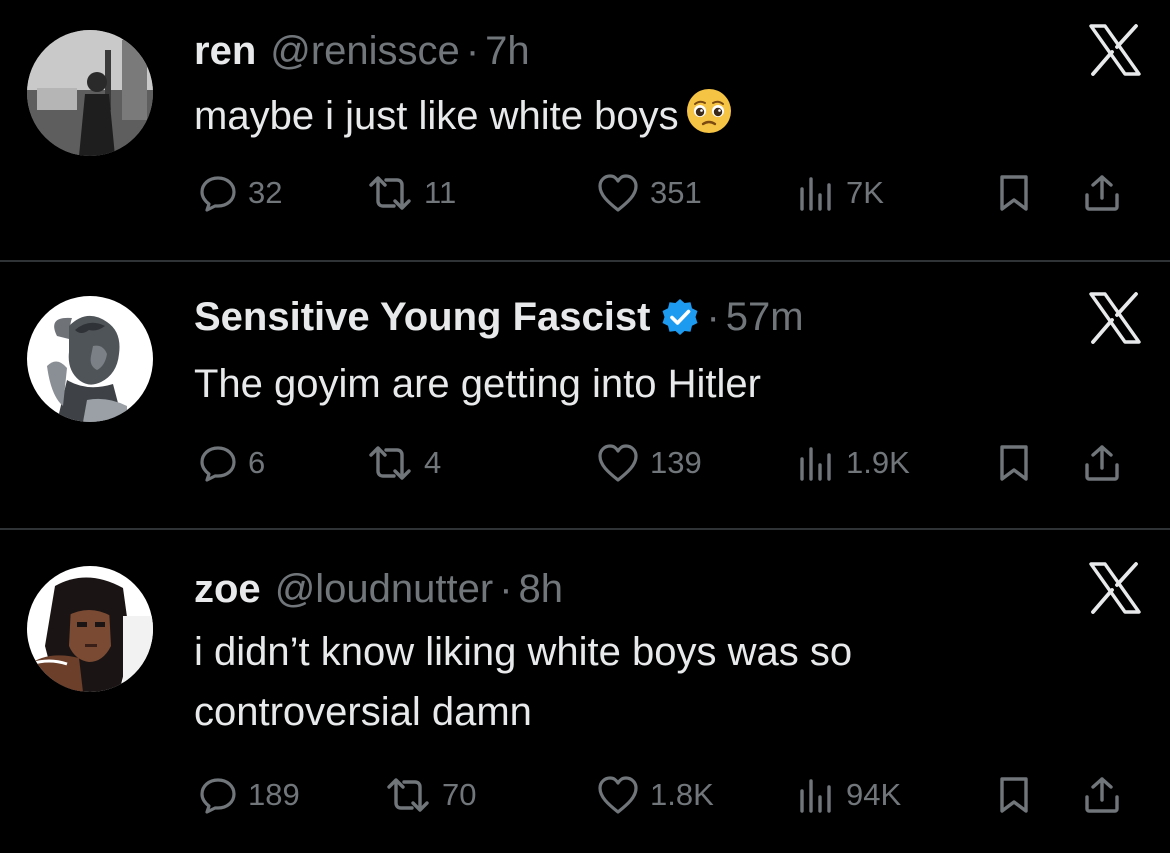  I want to click on views-count: 1.9K, so click(878, 462).